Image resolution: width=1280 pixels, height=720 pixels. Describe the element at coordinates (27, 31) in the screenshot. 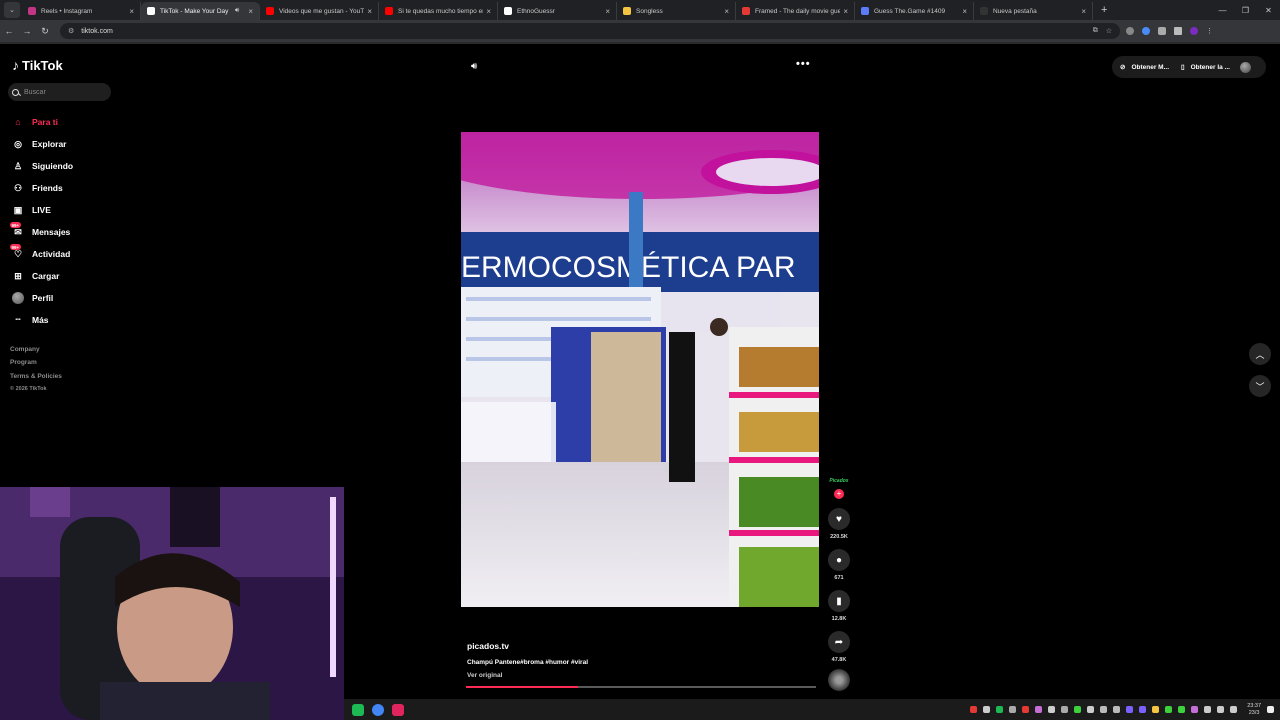

I see `forward-icon: →` at that location.